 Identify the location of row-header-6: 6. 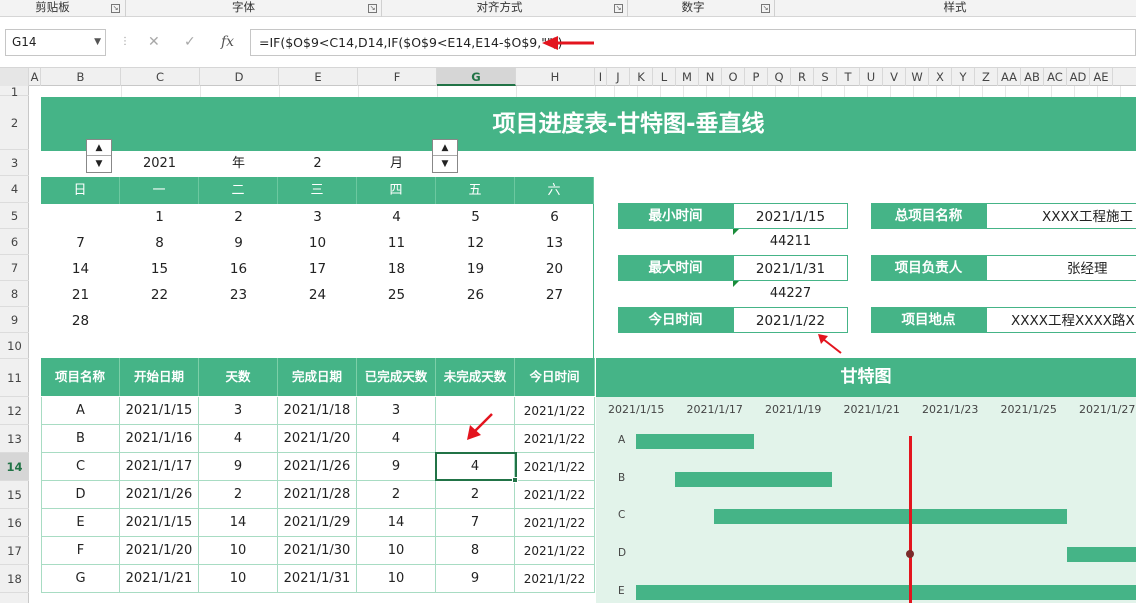
(14, 242).